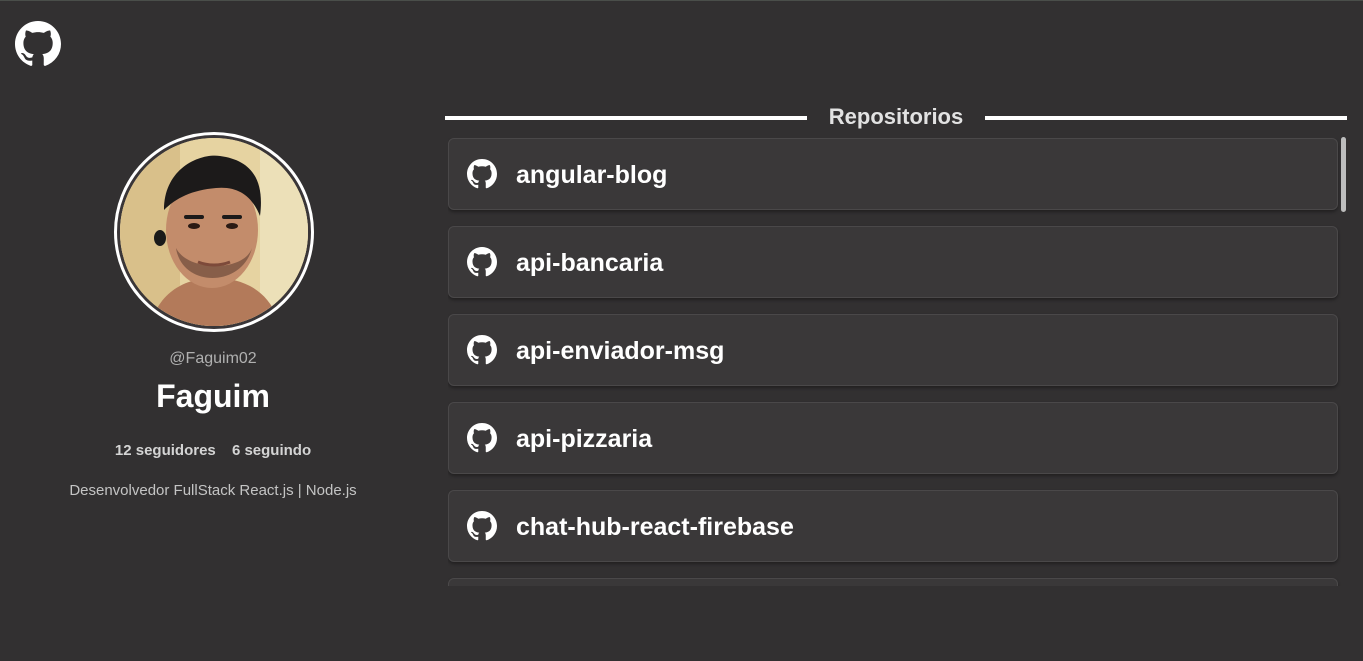  What do you see at coordinates (584, 439) in the screenshot?
I see `repo-name: api-pizzaria` at bounding box center [584, 439].